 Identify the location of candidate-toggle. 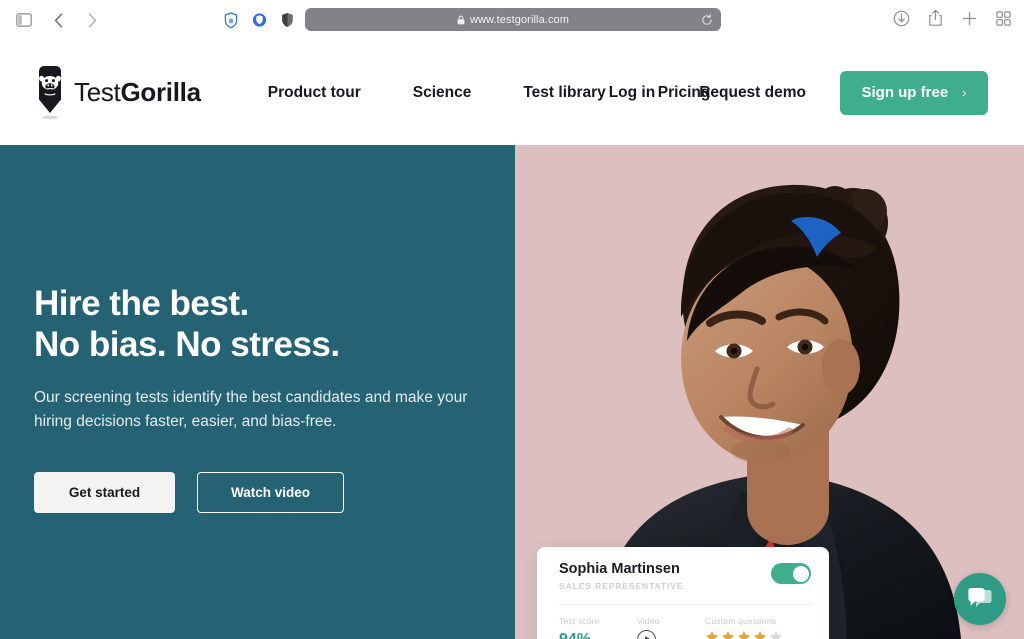
(791, 573).